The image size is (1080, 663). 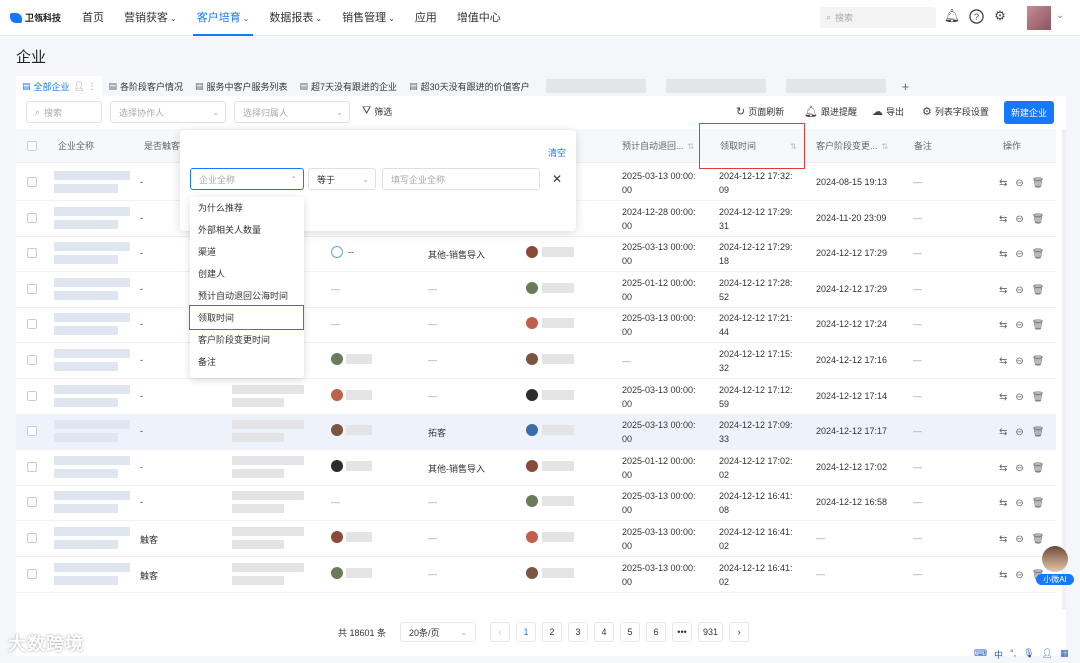 What do you see at coordinates (162, 146) in the screenshot?
I see `col-touched: 是否触客` at bounding box center [162, 146].